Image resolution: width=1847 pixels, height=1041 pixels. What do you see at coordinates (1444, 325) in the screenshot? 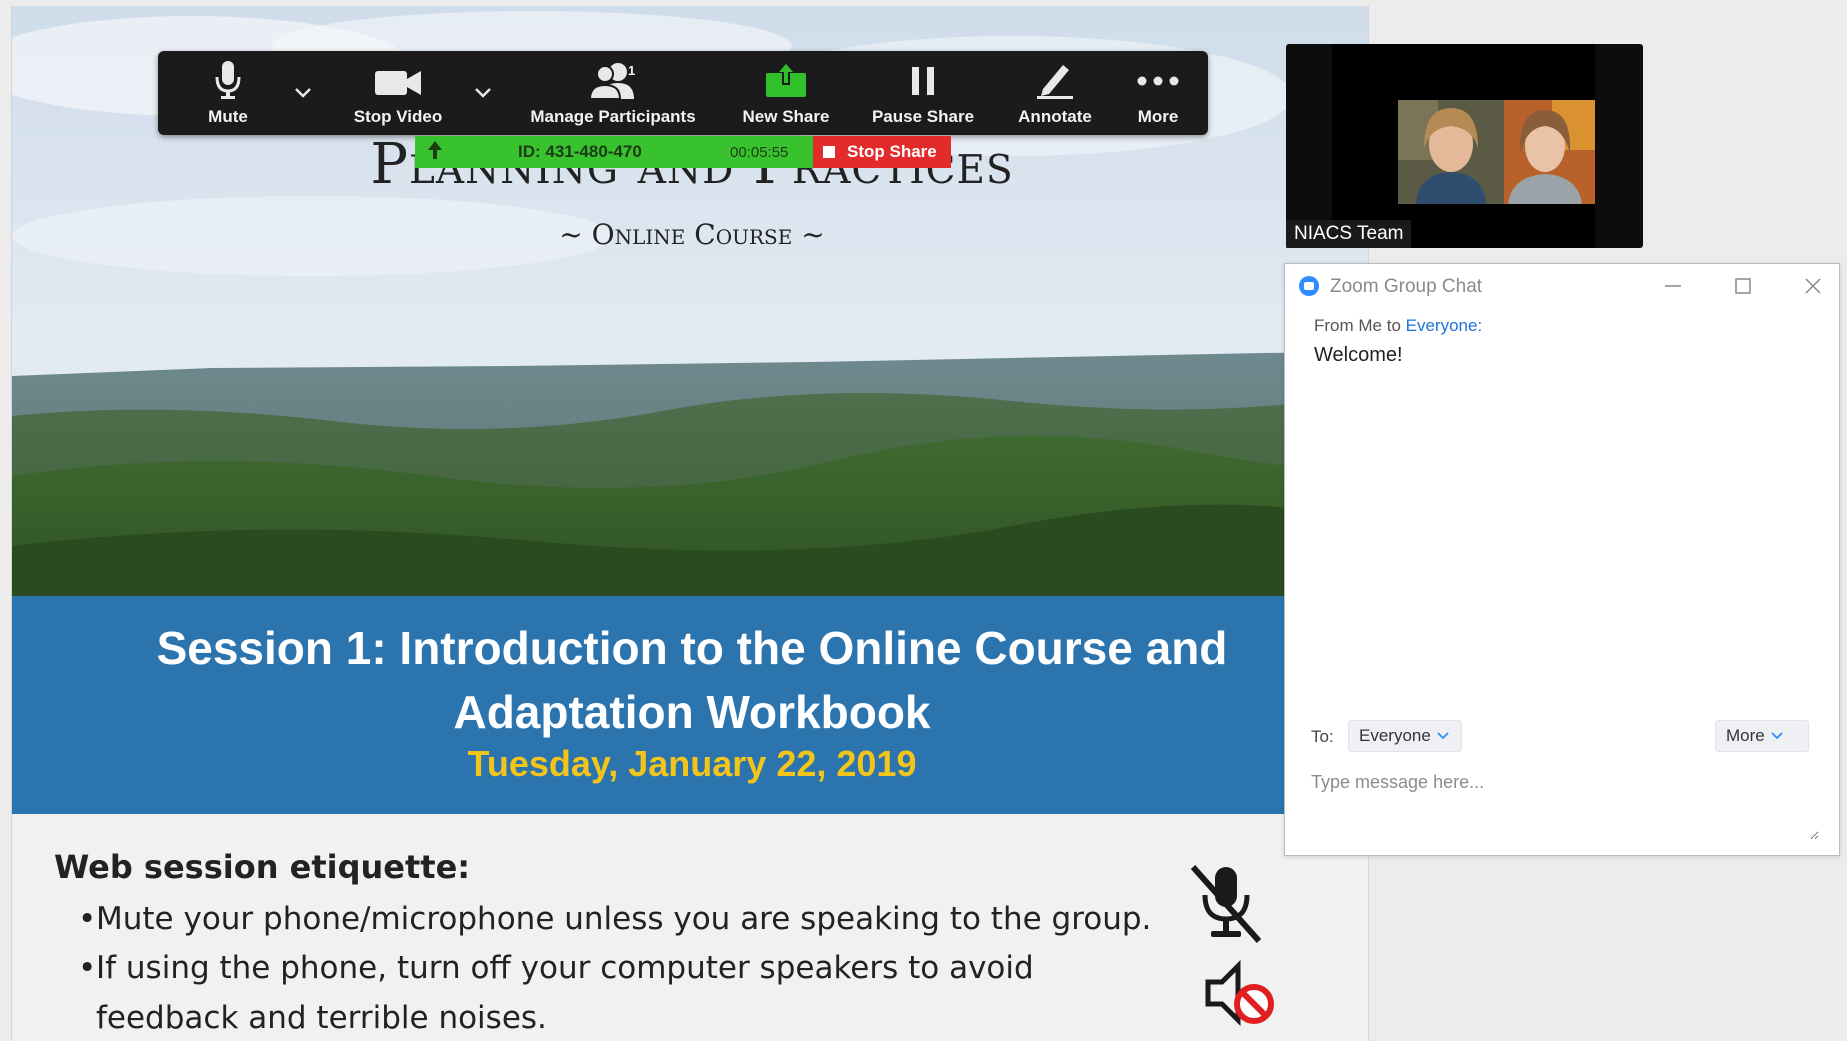
I see `chat-recipient-link: Everyone:` at bounding box center [1444, 325].